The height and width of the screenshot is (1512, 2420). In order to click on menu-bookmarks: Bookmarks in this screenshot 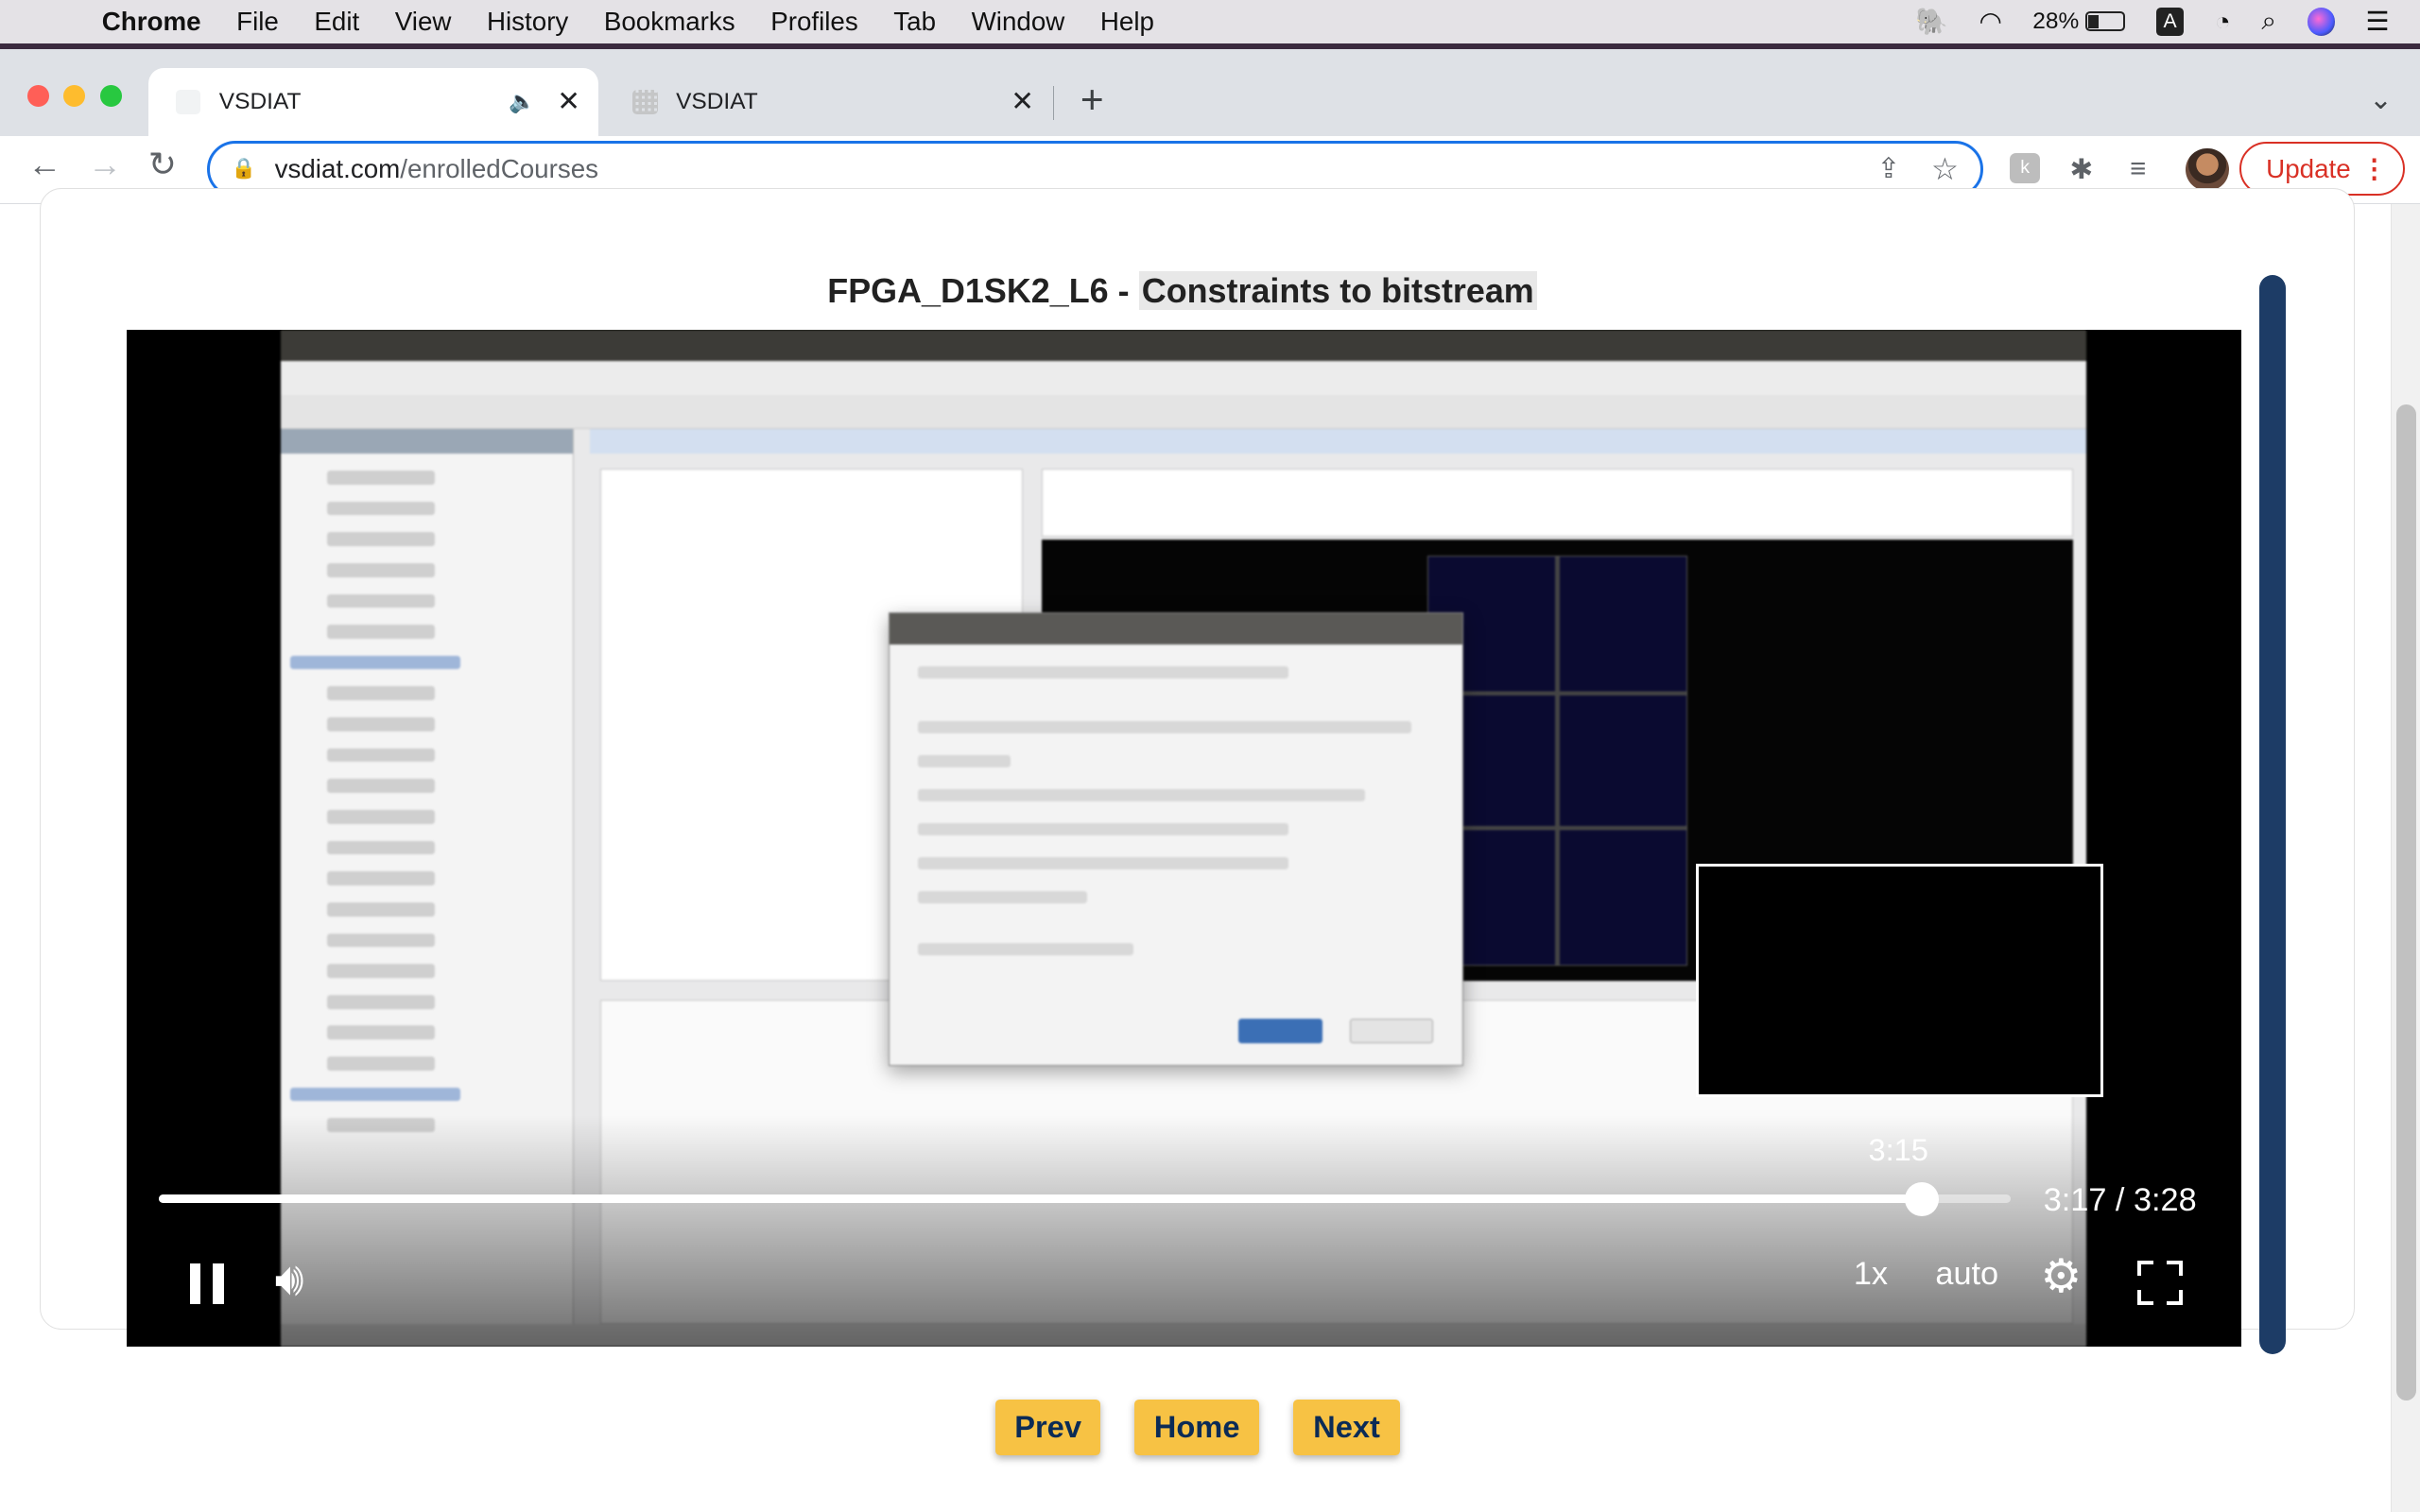, I will do `click(669, 22)`.